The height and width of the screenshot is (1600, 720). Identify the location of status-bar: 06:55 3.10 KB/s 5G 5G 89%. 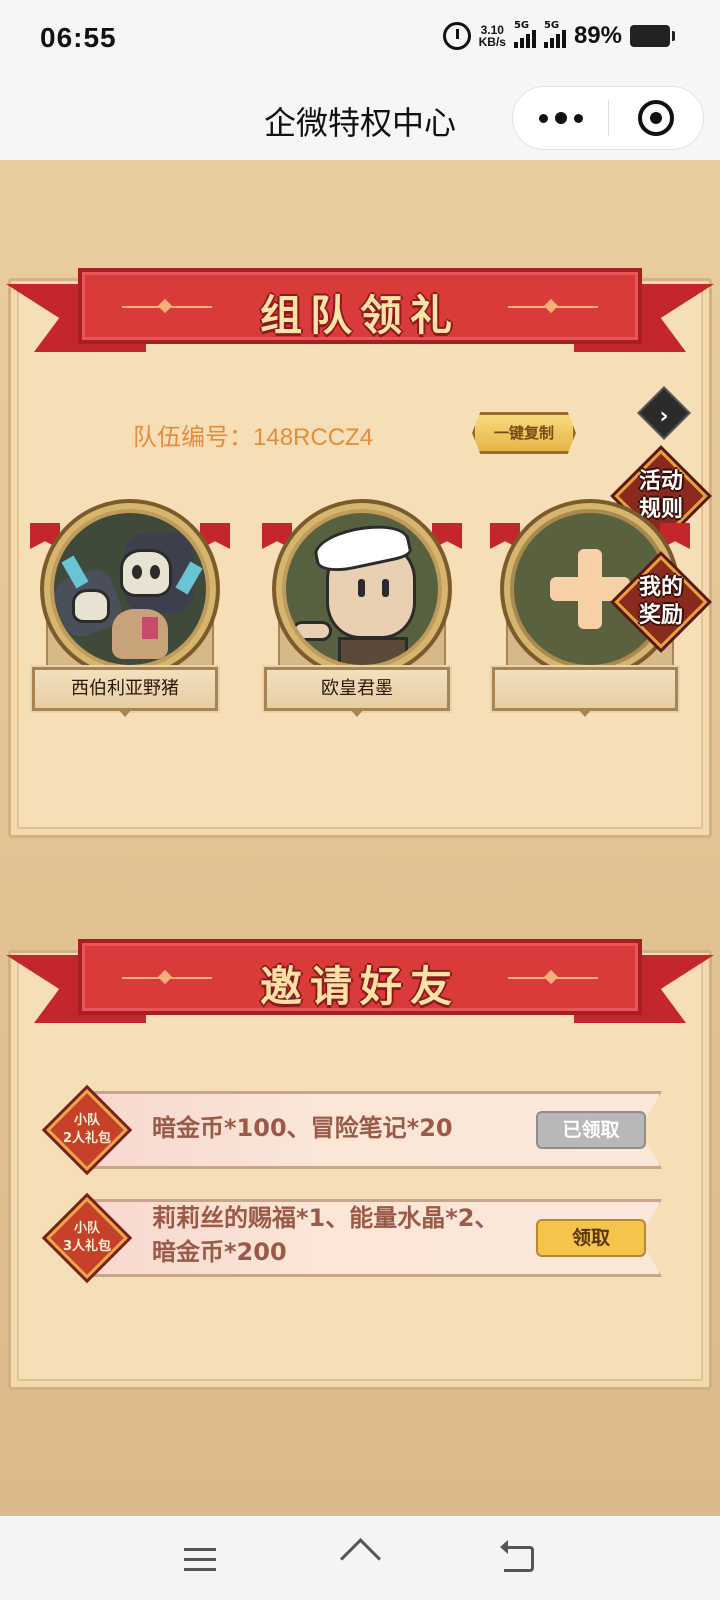
(360, 39).